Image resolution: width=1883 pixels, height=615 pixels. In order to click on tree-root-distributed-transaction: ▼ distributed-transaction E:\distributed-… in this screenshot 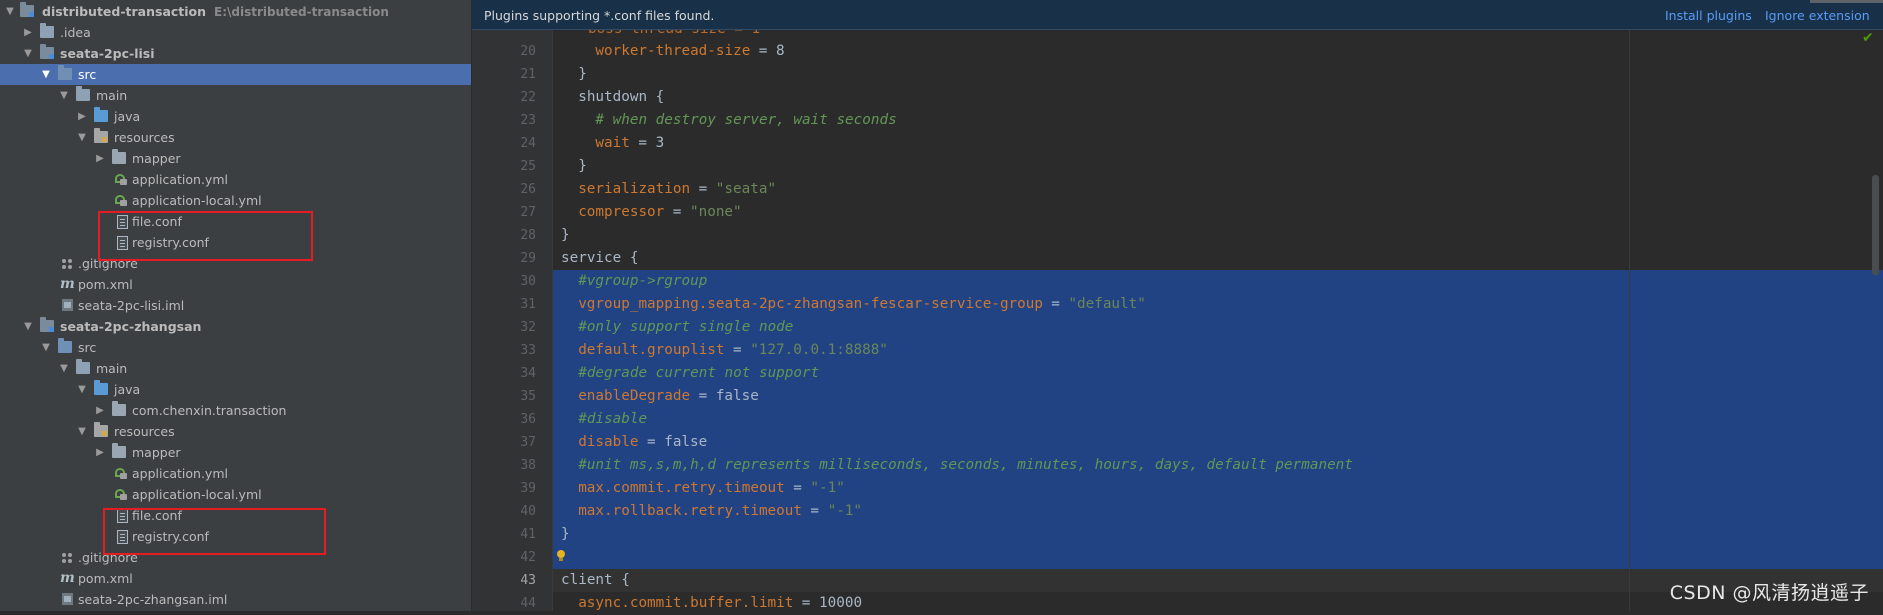, I will do `click(235, 11)`.